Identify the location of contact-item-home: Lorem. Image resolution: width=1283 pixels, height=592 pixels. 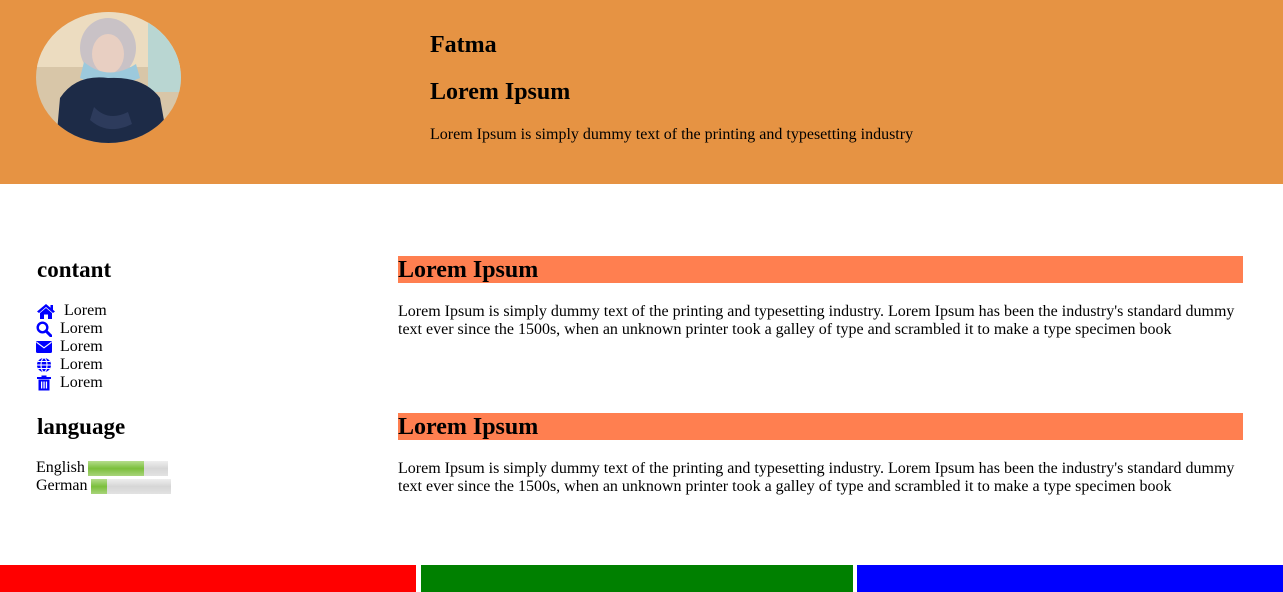
(71, 311).